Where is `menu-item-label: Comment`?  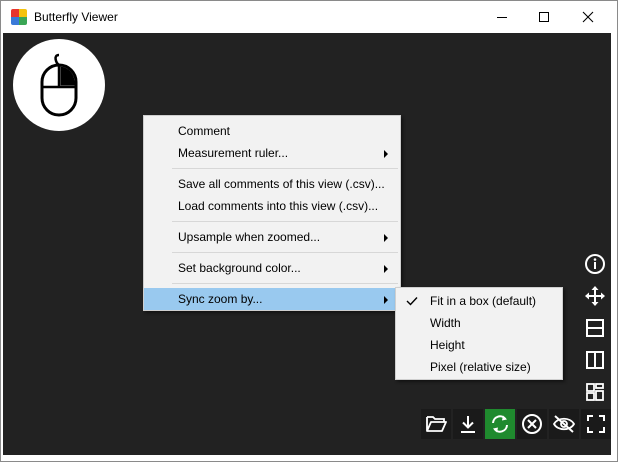 menu-item-label: Comment is located at coordinates (204, 131).